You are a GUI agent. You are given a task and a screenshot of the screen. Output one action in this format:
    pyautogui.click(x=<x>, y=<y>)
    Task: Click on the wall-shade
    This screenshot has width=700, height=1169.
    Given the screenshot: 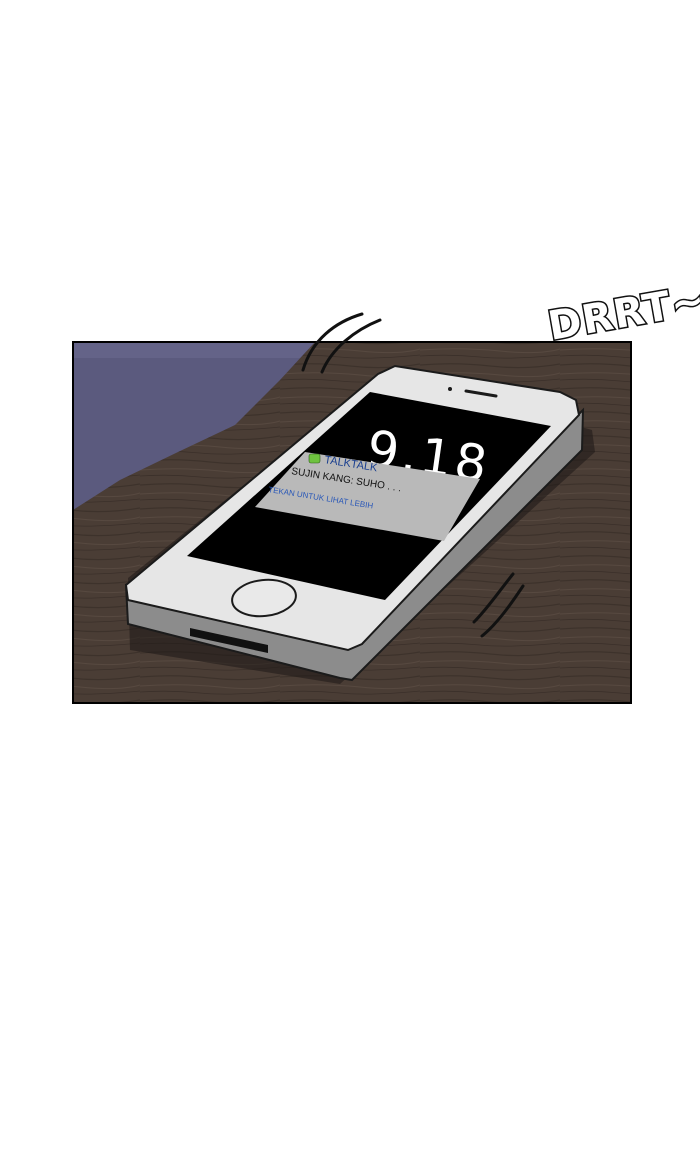 What is the action you would take?
    pyautogui.click(x=194, y=350)
    